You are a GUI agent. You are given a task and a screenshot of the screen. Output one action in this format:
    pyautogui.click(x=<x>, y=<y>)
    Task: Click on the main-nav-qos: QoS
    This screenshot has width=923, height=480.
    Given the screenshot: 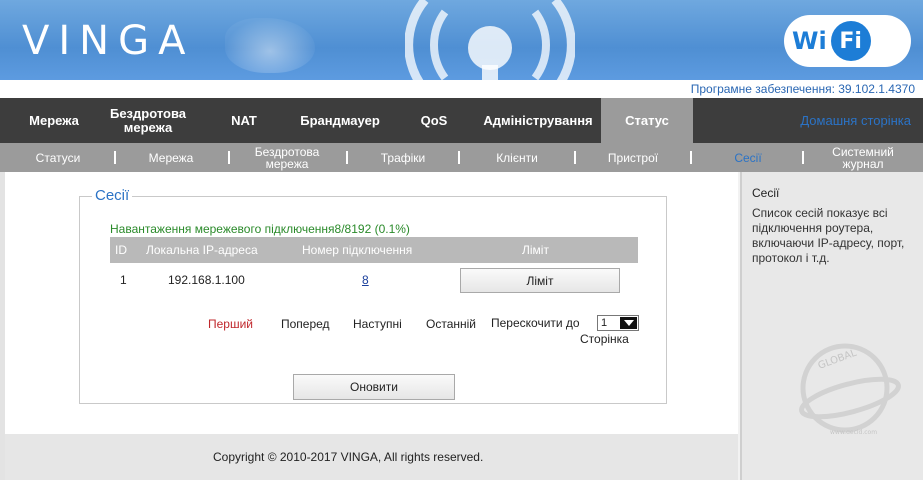 What is the action you would take?
    pyautogui.click(x=434, y=120)
    